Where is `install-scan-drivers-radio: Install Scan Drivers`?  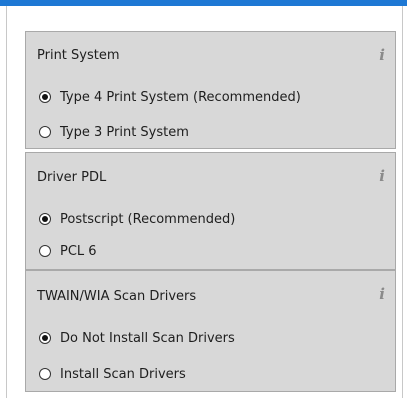 install-scan-drivers-radio: Install Scan Drivers is located at coordinates (112, 374).